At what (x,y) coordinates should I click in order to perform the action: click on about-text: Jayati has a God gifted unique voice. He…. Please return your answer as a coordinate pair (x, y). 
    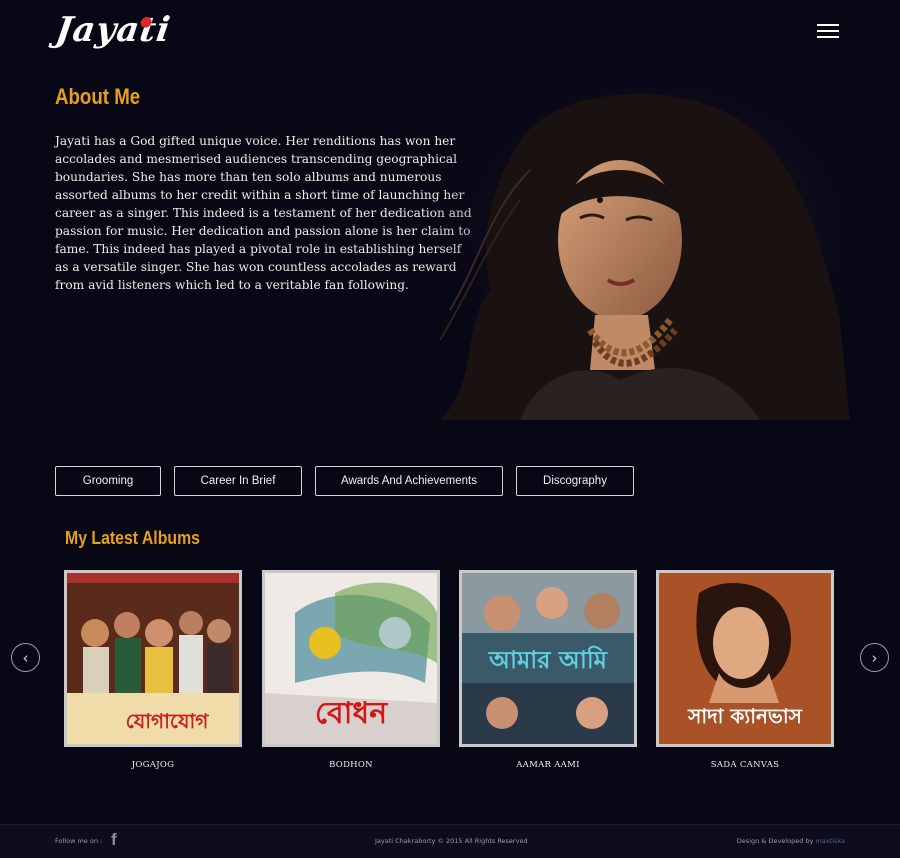
    Looking at the image, I should click on (263, 213).